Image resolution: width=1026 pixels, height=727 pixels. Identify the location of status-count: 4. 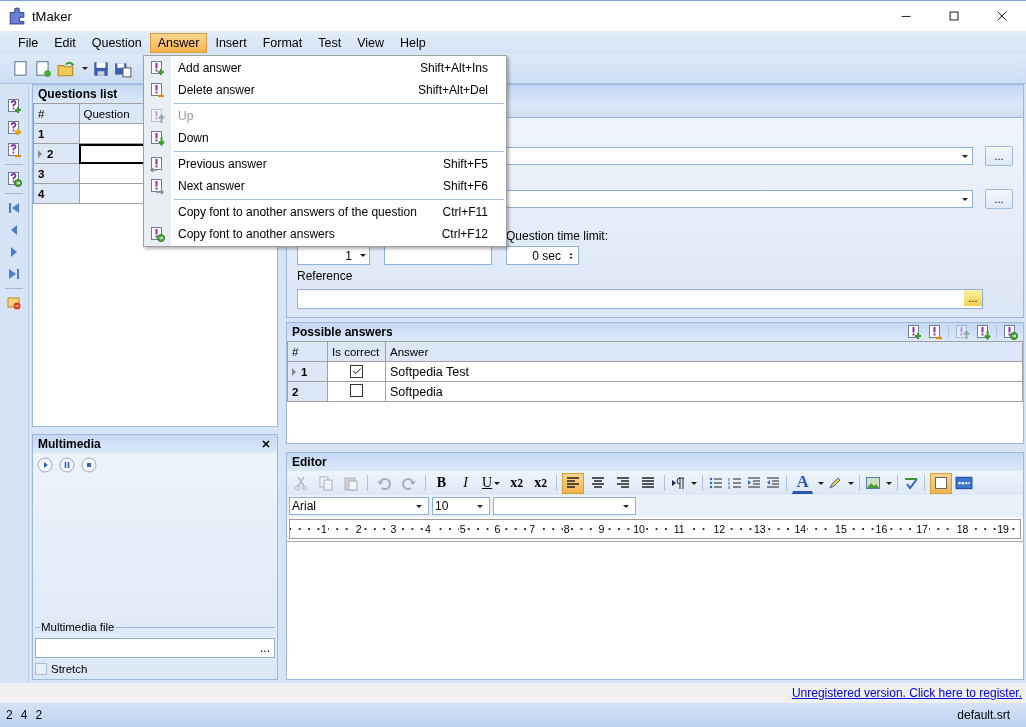
(24, 715).